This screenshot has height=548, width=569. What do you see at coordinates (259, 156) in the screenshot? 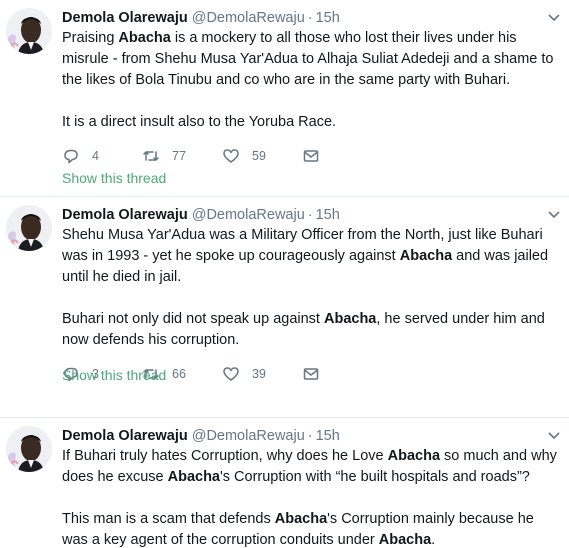
I see `like-count: 59` at bounding box center [259, 156].